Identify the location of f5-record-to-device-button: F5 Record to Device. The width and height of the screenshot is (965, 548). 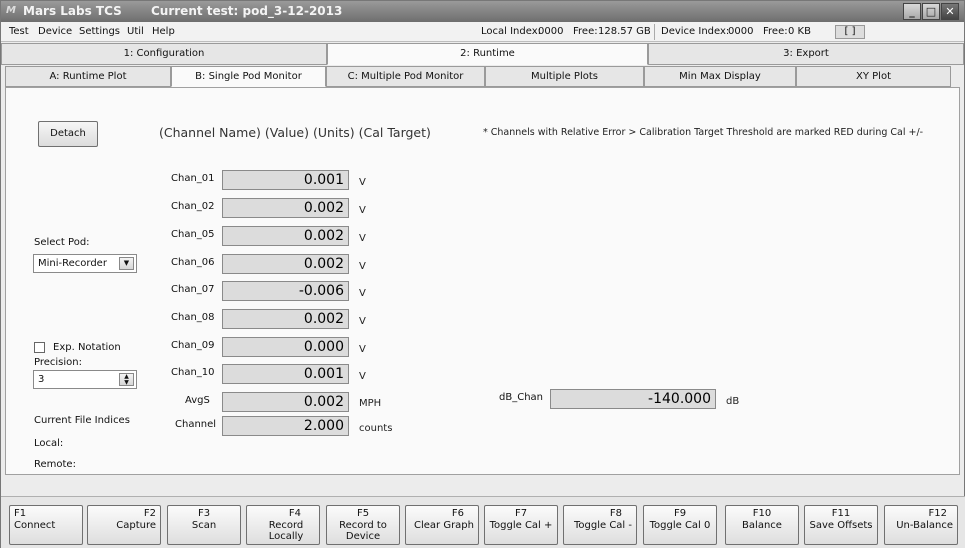
(363, 525).